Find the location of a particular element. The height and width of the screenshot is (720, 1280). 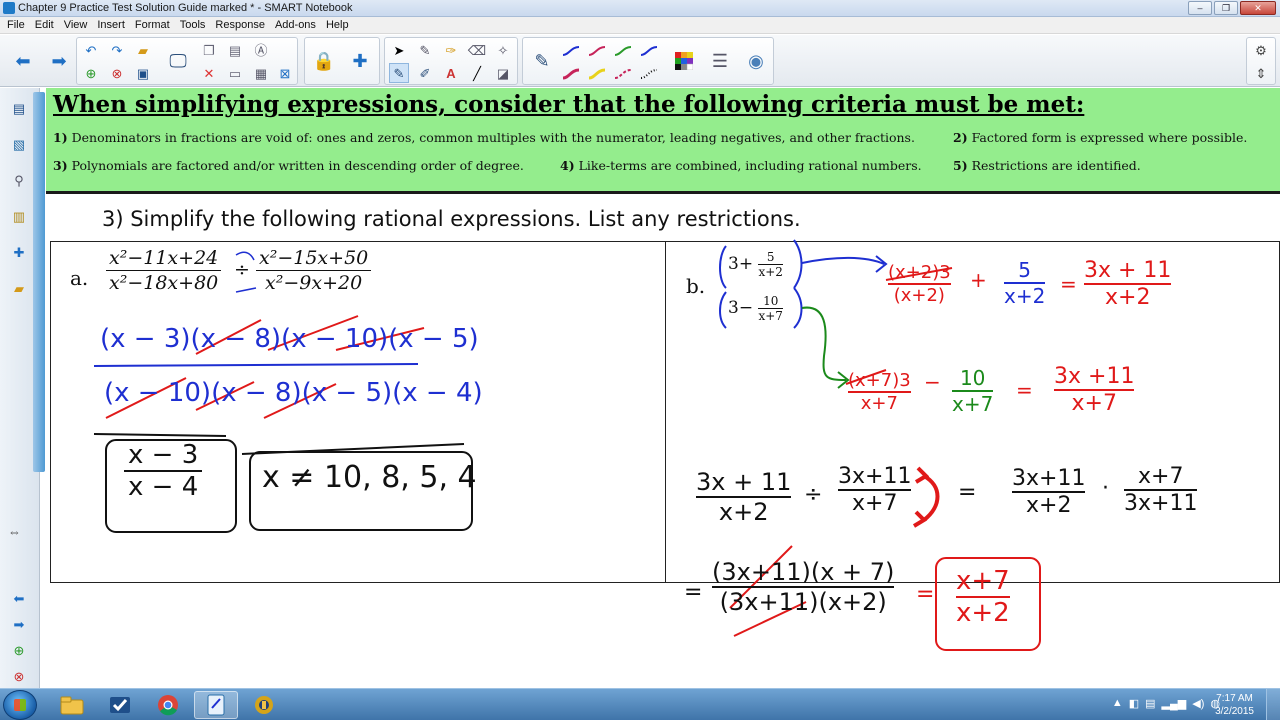

minimize-button: – is located at coordinates (1200, 8).